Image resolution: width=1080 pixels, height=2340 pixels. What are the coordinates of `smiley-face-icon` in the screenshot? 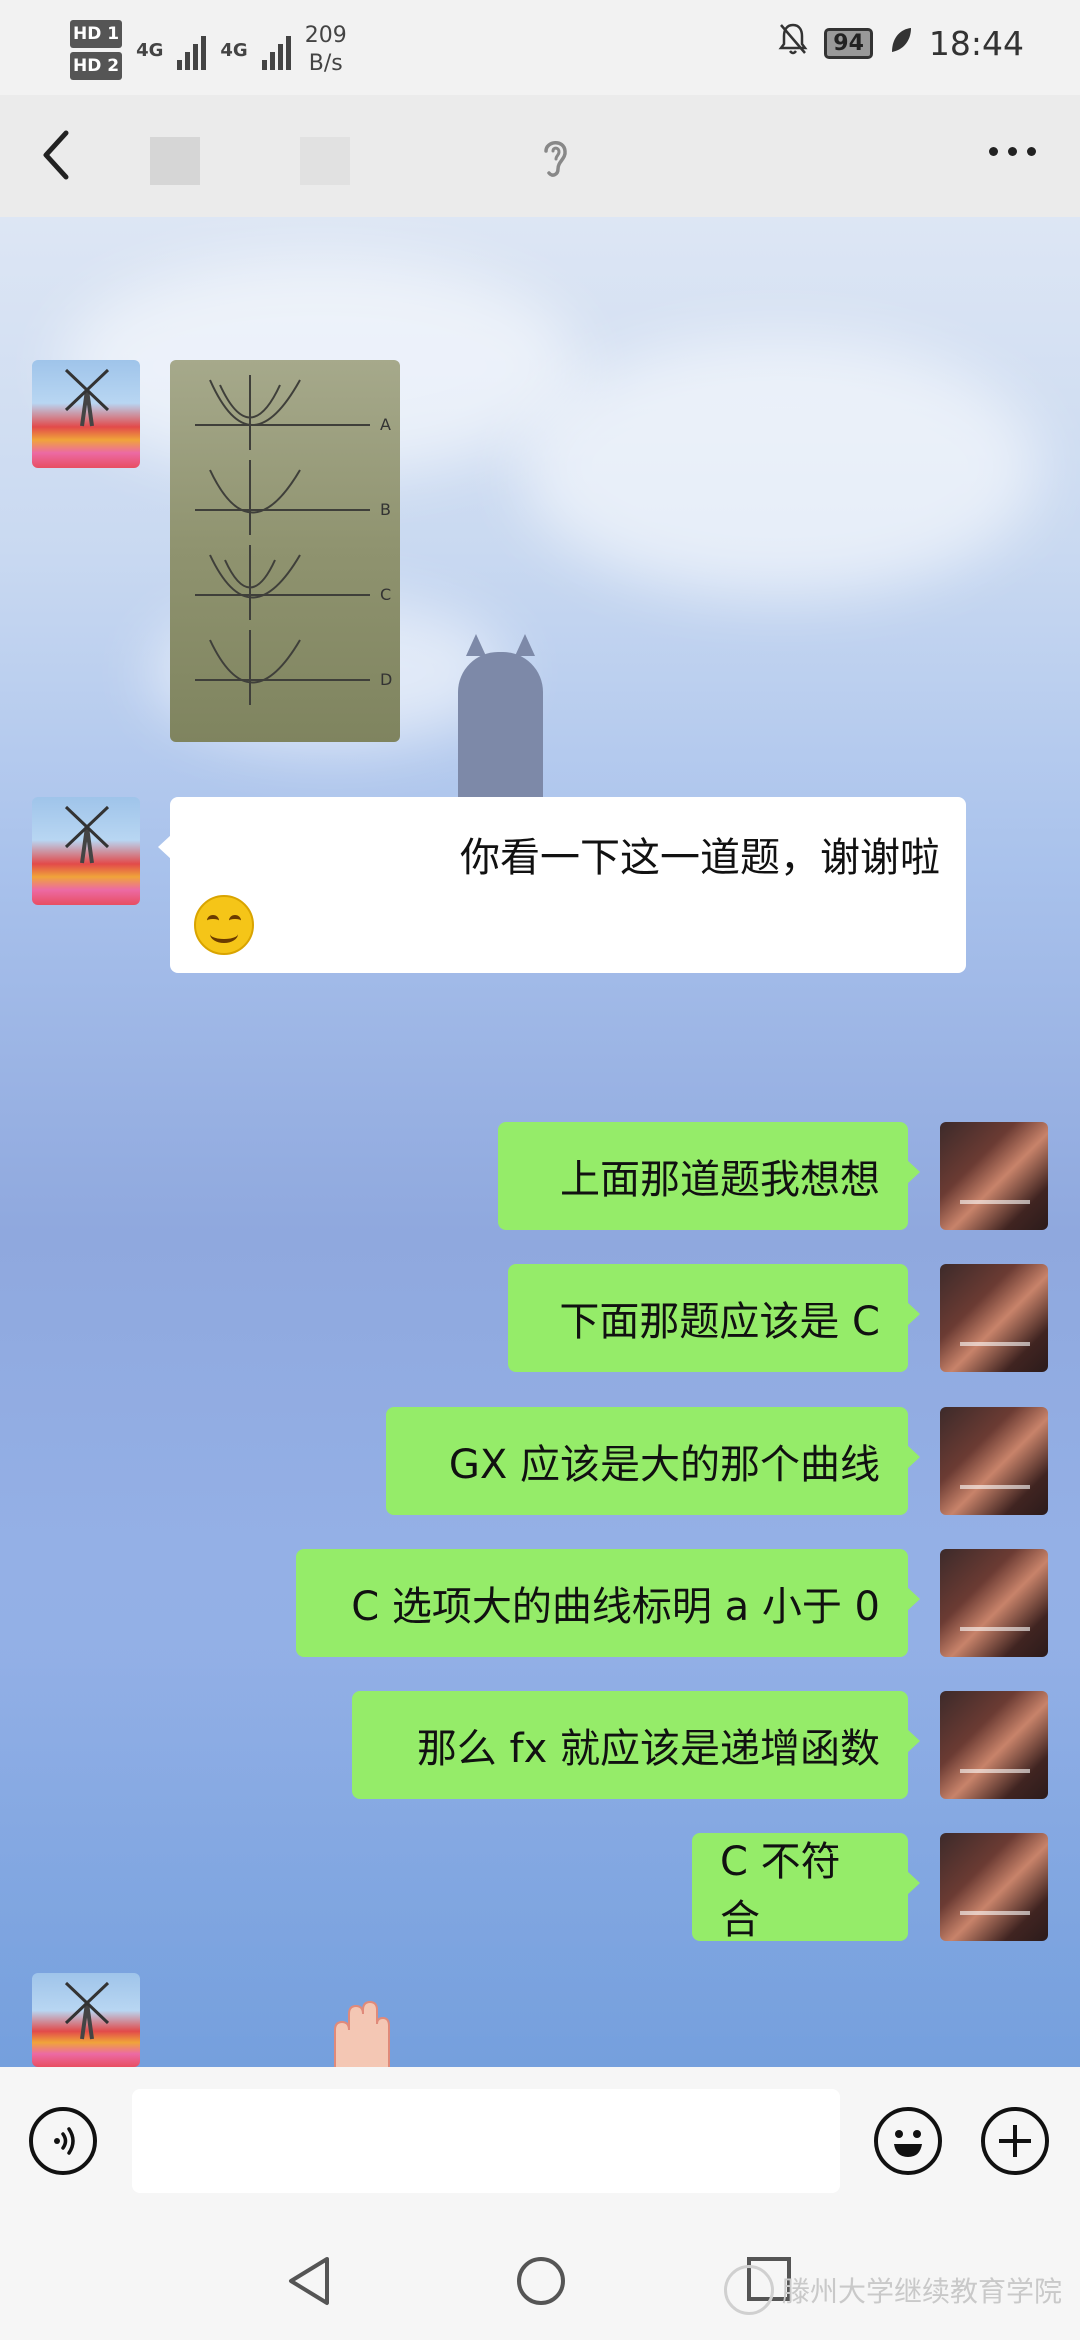 It's located at (908, 2143).